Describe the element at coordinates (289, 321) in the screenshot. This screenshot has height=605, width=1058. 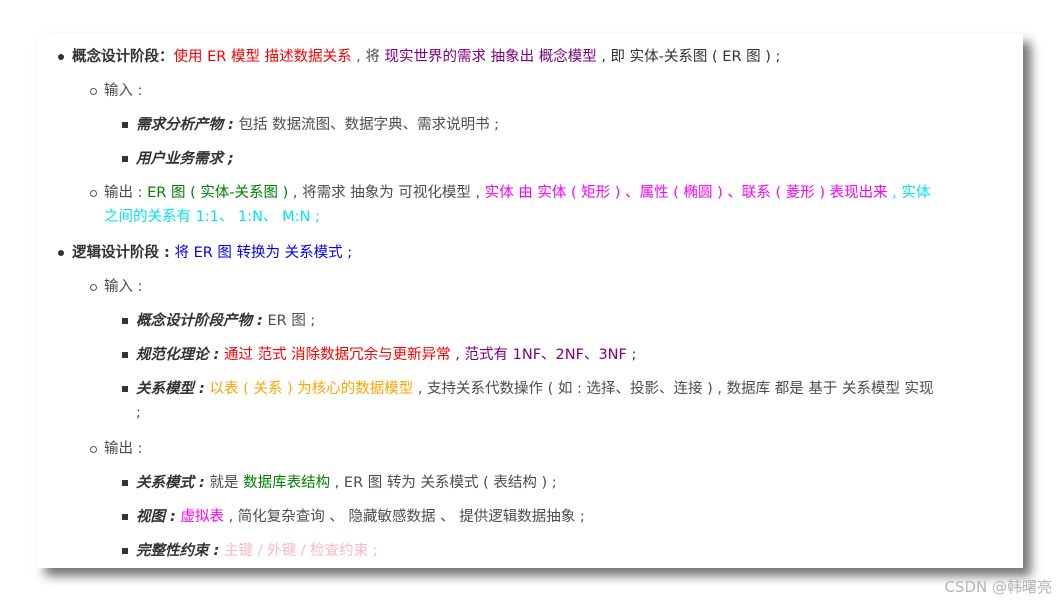
I see `item-text: ER 图 ;` at that location.